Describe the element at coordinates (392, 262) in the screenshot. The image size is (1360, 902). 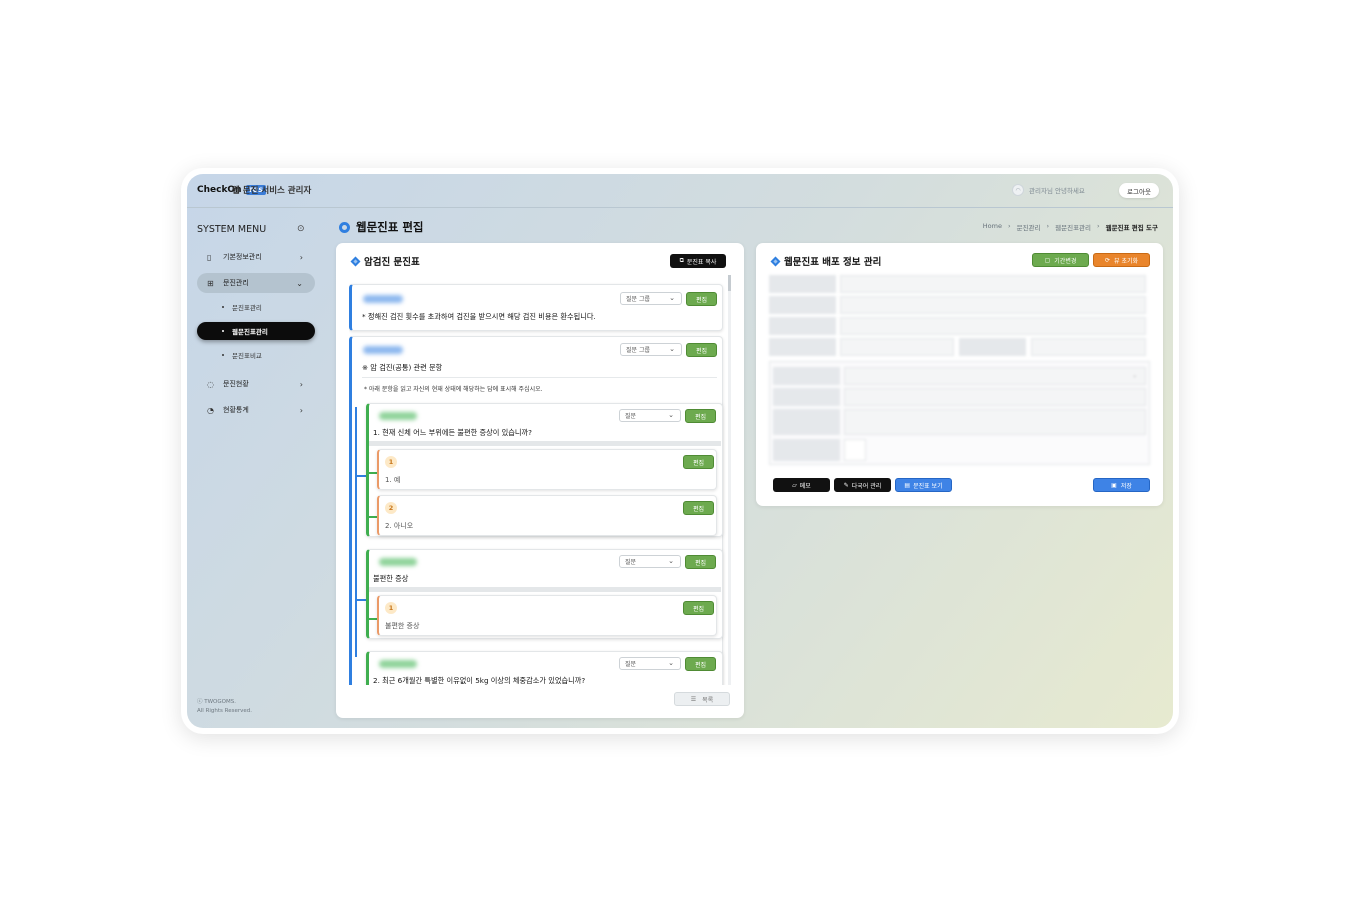
I see `editor-title-text: 암검진 문진표` at that location.